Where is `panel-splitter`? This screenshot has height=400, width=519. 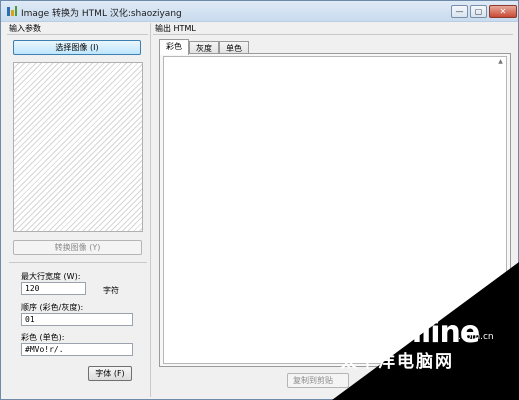
panel-splitter is located at coordinates (150, 210).